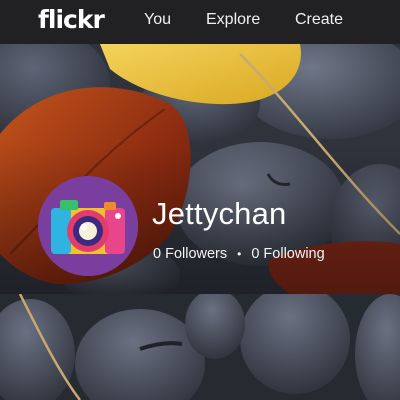 This screenshot has width=400, height=400. Describe the element at coordinates (200, 22) in the screenshot. I see `top-nav: flickr You Explore Create` at that location.